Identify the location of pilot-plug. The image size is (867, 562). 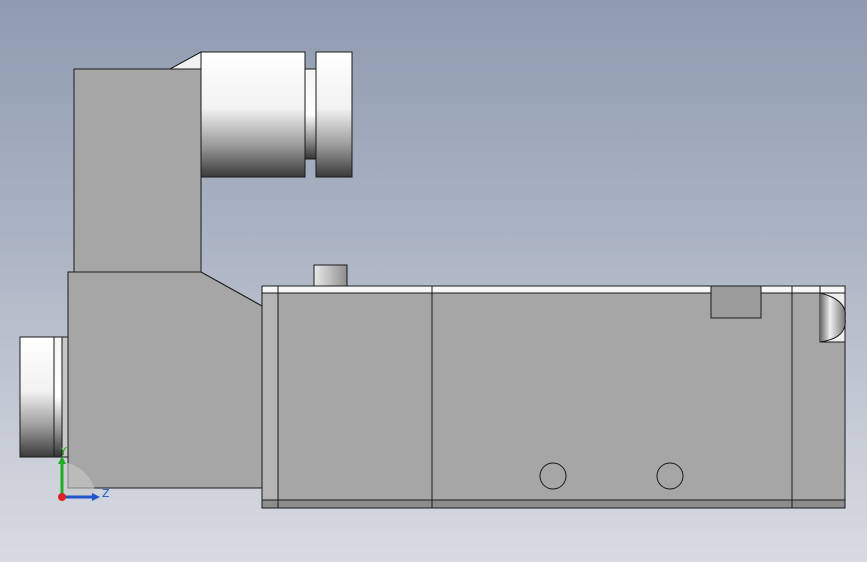
(330, 275).